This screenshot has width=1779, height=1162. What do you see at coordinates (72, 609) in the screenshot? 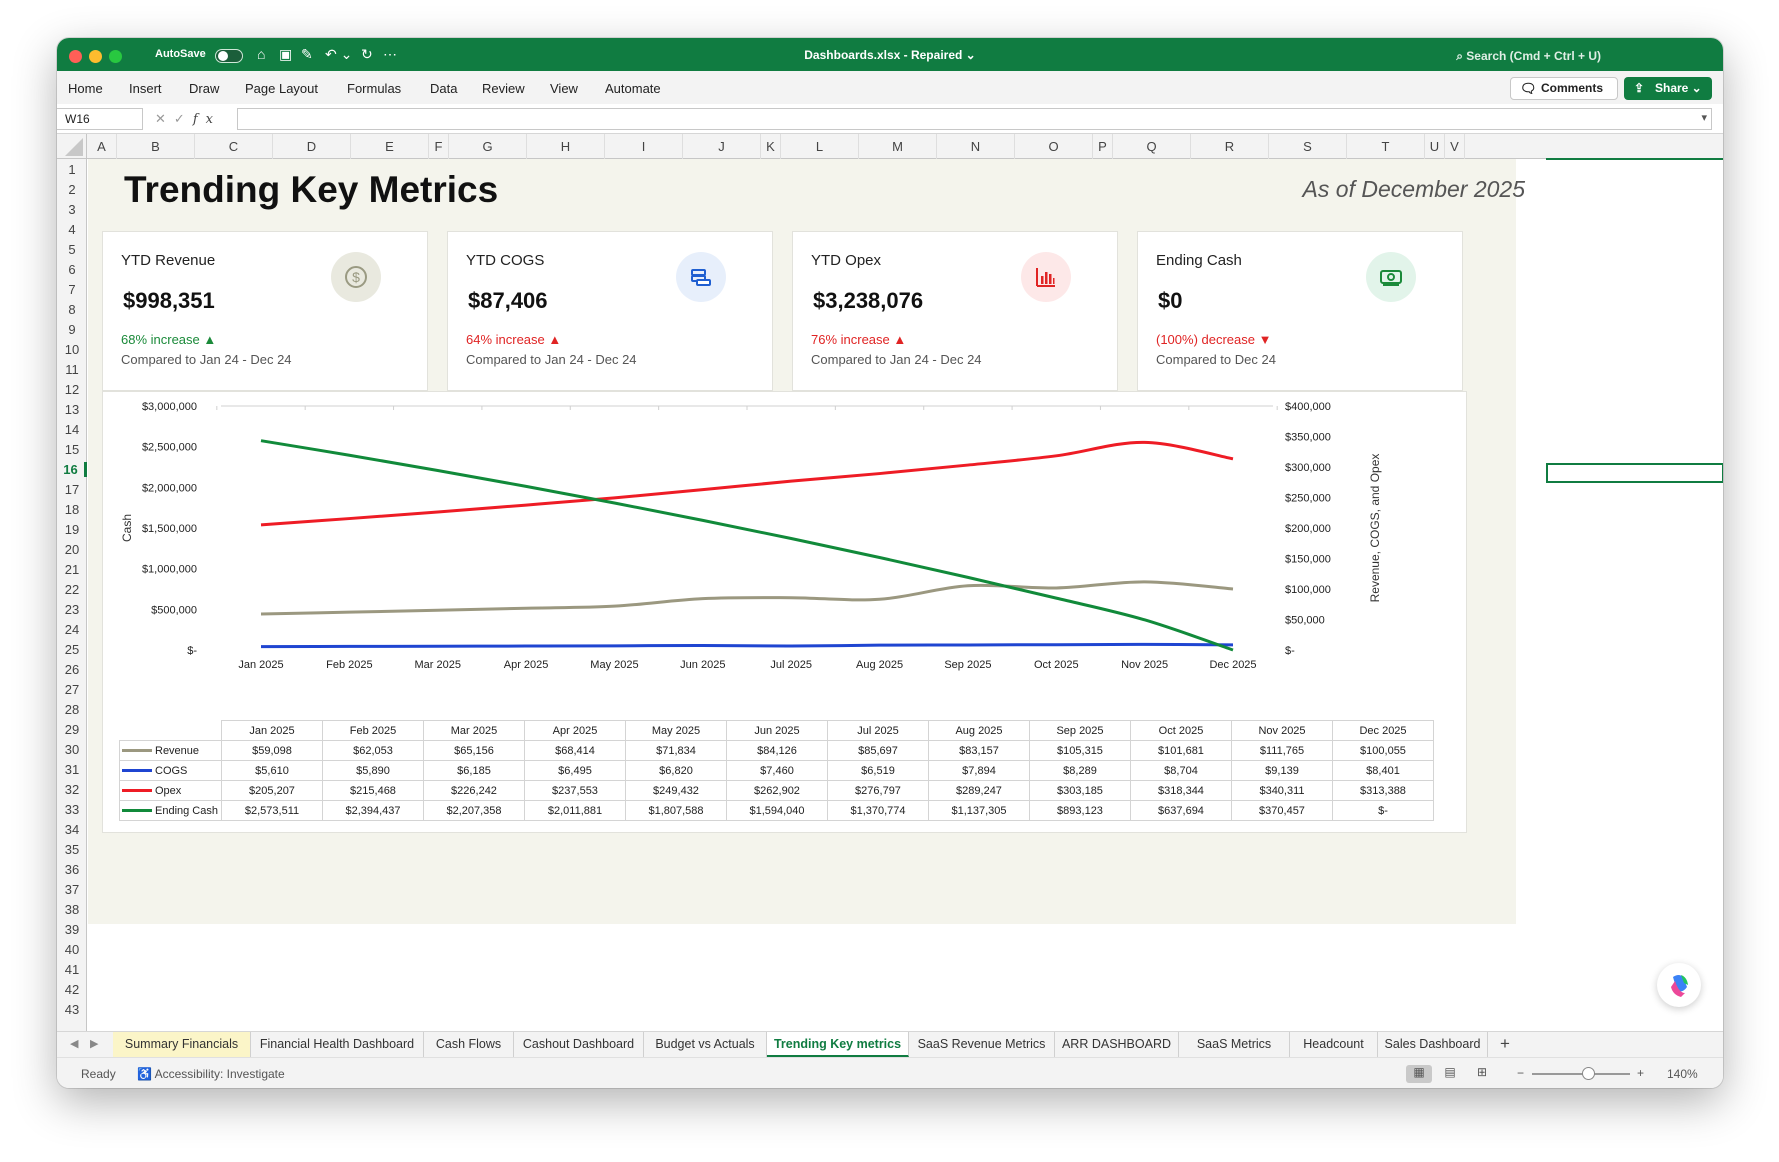
I see `row-header-23: 23` at bounding box center [72, 609].